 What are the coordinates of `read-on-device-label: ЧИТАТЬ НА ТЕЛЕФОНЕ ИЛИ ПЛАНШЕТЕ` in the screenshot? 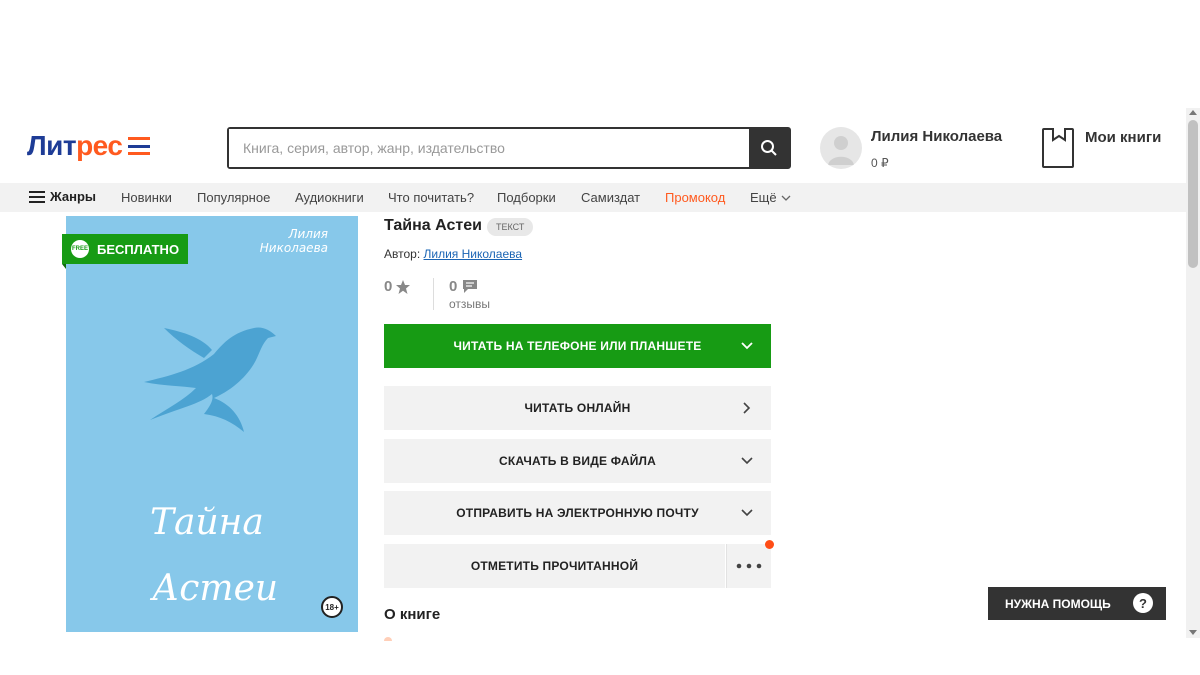 It's located at (577, 346).